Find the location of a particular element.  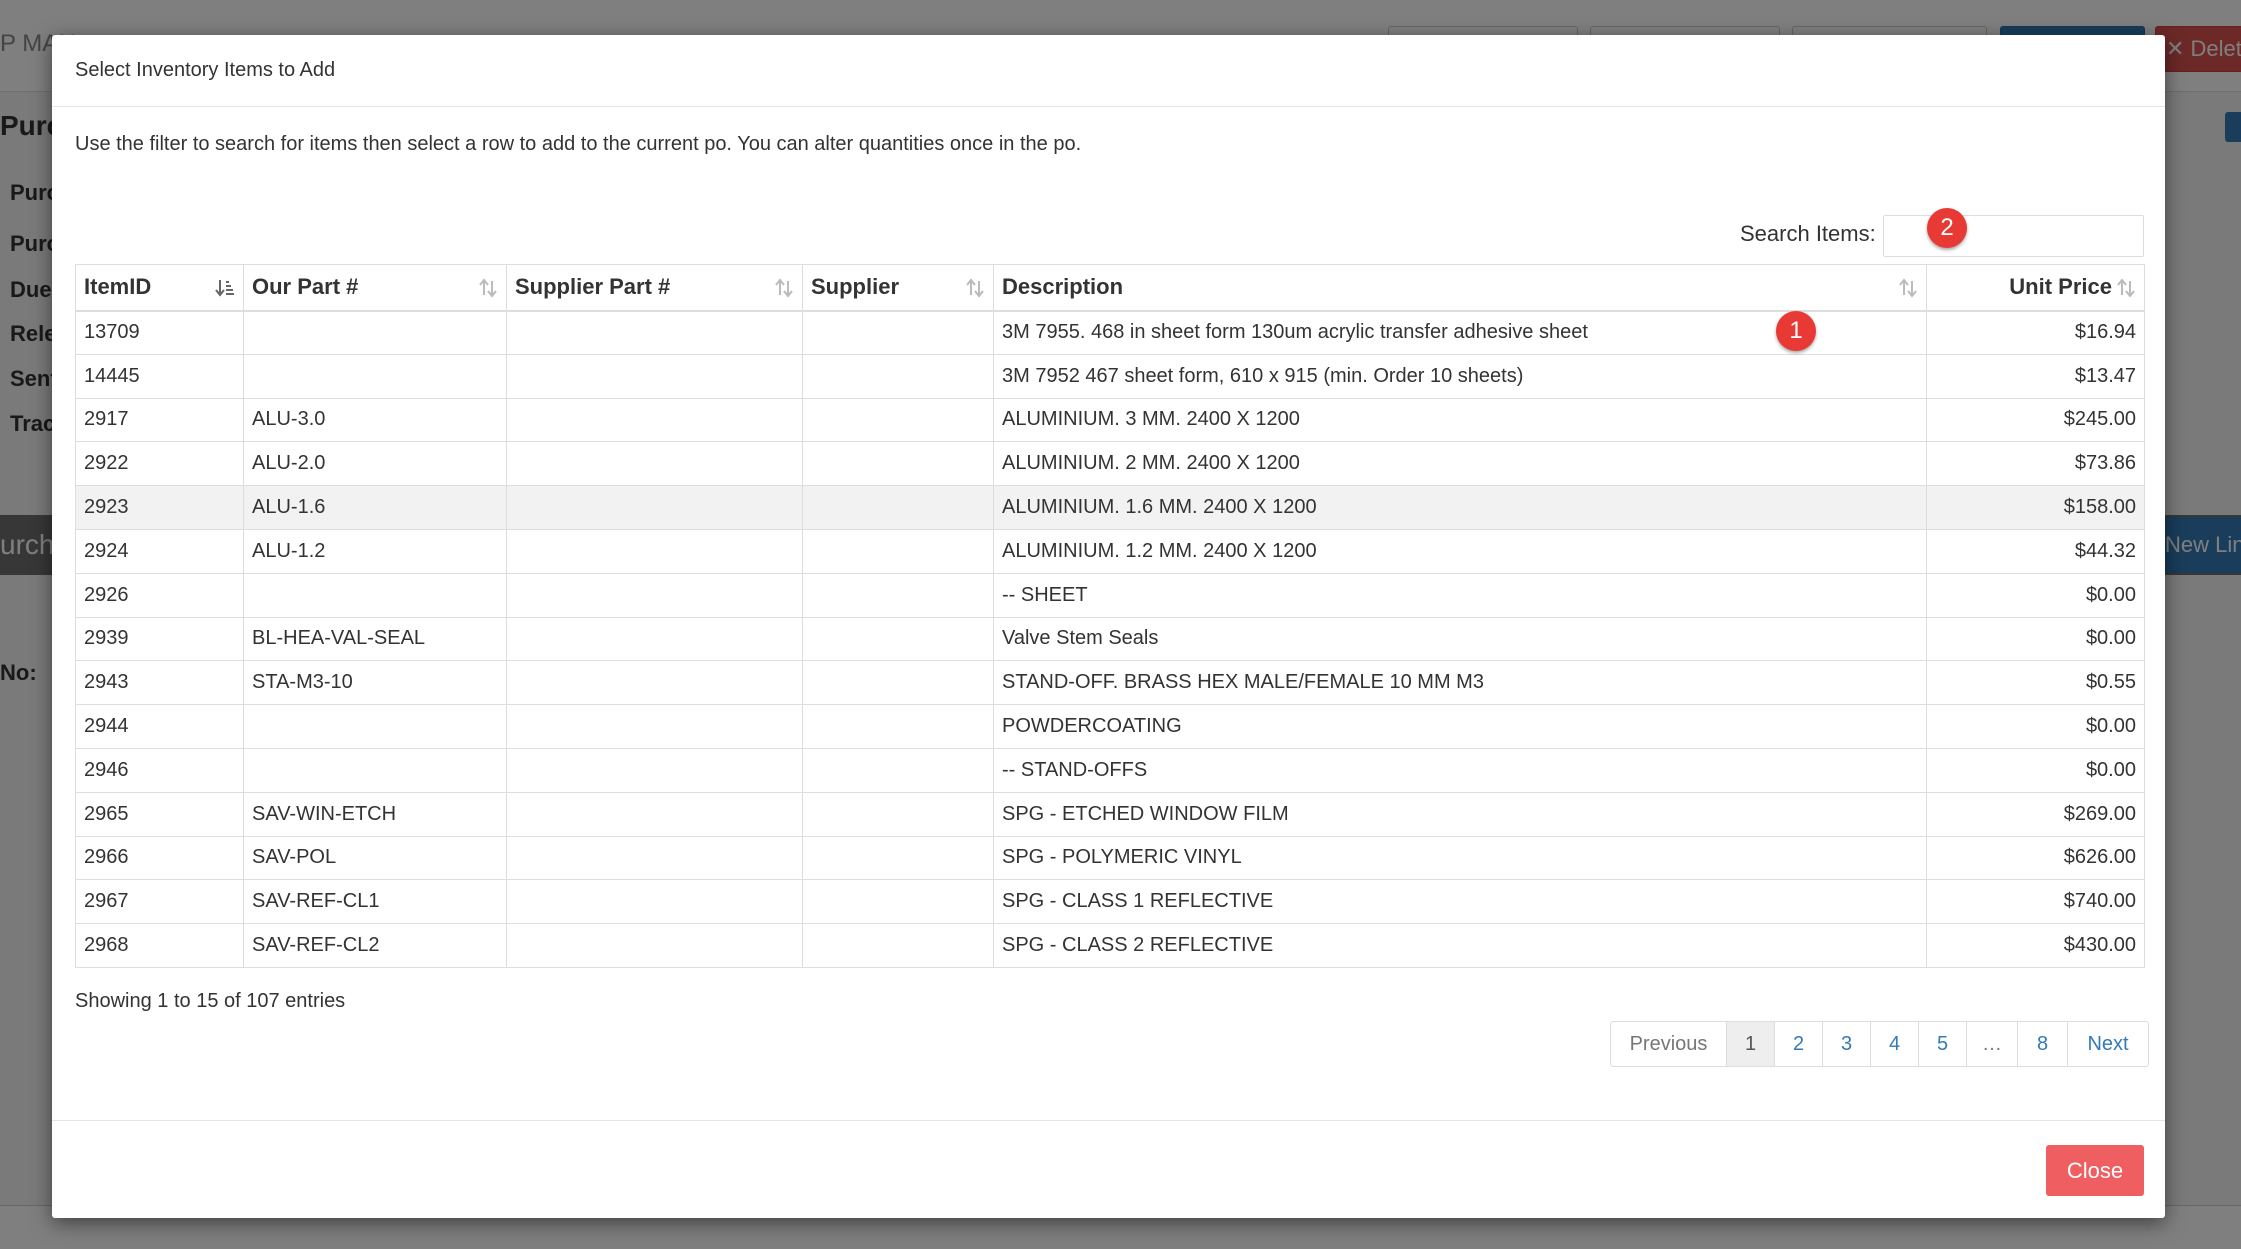

cell-itemid: 2965 is located at coordinates (159, 814).